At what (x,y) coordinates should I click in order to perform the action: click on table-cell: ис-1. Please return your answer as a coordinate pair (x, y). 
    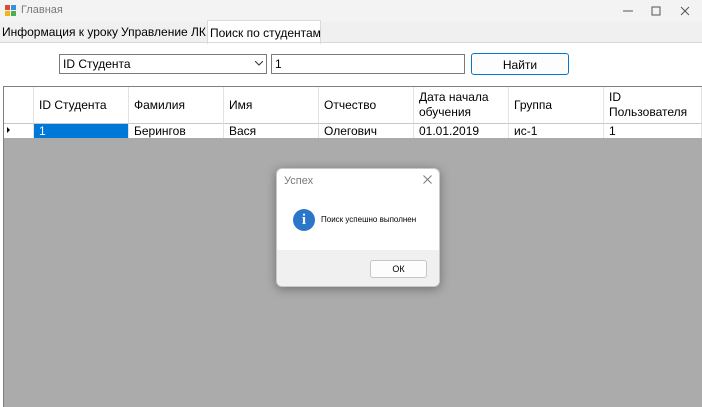
    Looking at the image, I should click on (556, 131).